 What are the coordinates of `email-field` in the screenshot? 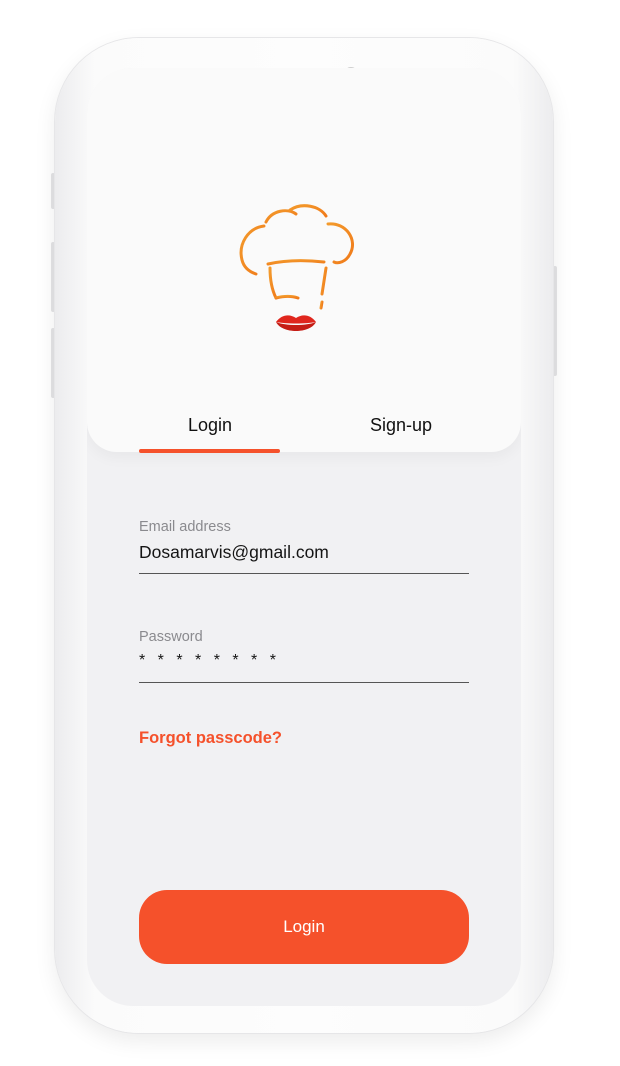 It's located at (304, 558).